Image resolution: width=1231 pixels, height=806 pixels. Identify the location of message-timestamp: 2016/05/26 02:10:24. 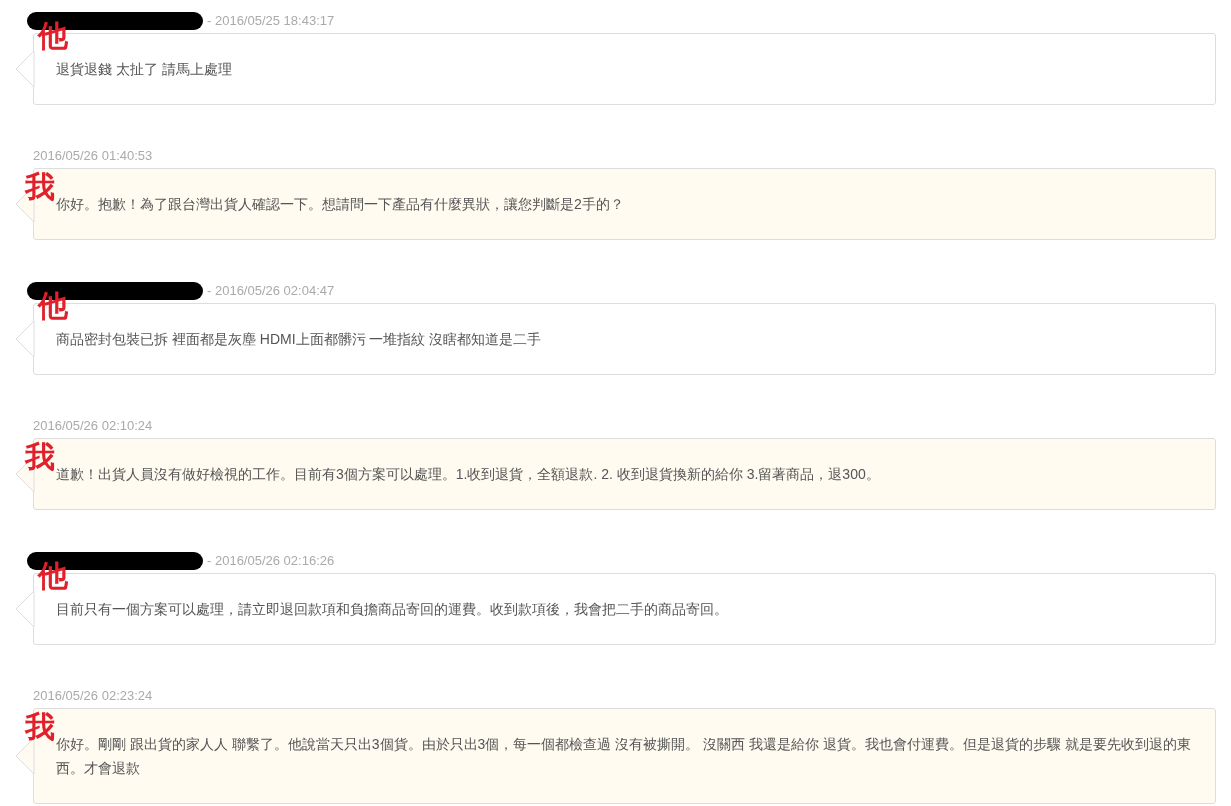
(93, 426).